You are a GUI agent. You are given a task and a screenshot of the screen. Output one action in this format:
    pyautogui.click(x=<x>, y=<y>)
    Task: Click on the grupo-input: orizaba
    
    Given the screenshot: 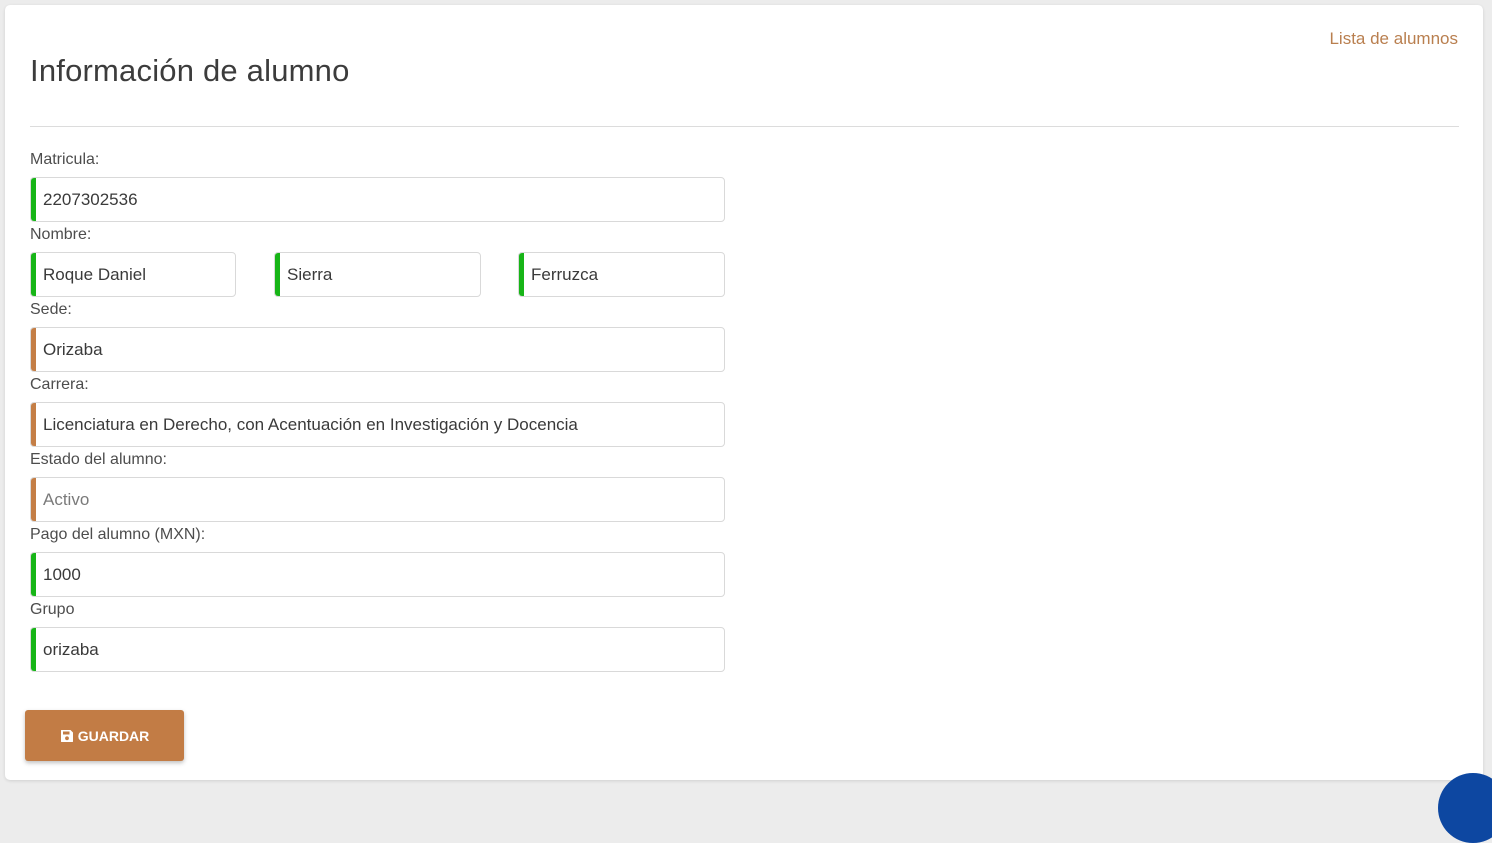 What is the action you would take?
    pyautogui.click(x=377, y=649)
    